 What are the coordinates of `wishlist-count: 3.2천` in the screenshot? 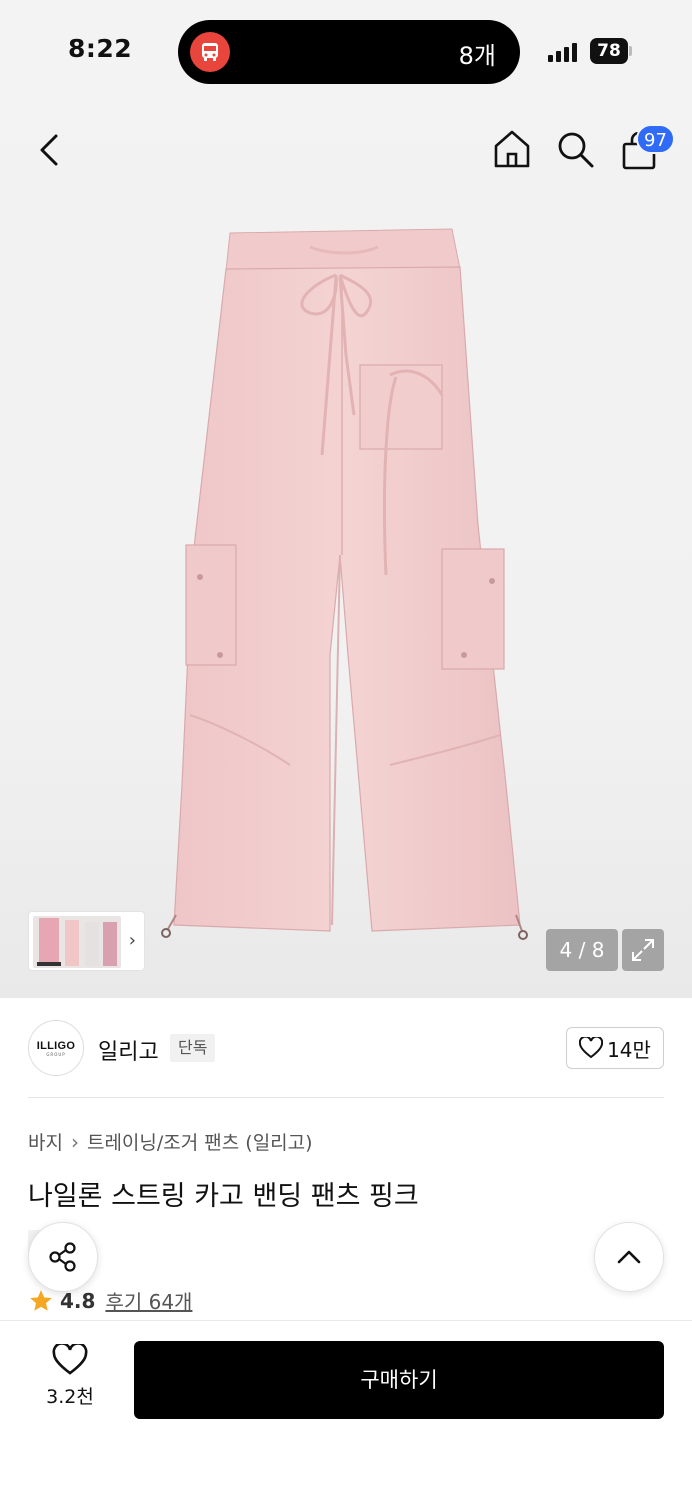 It's located at (70, 1397).